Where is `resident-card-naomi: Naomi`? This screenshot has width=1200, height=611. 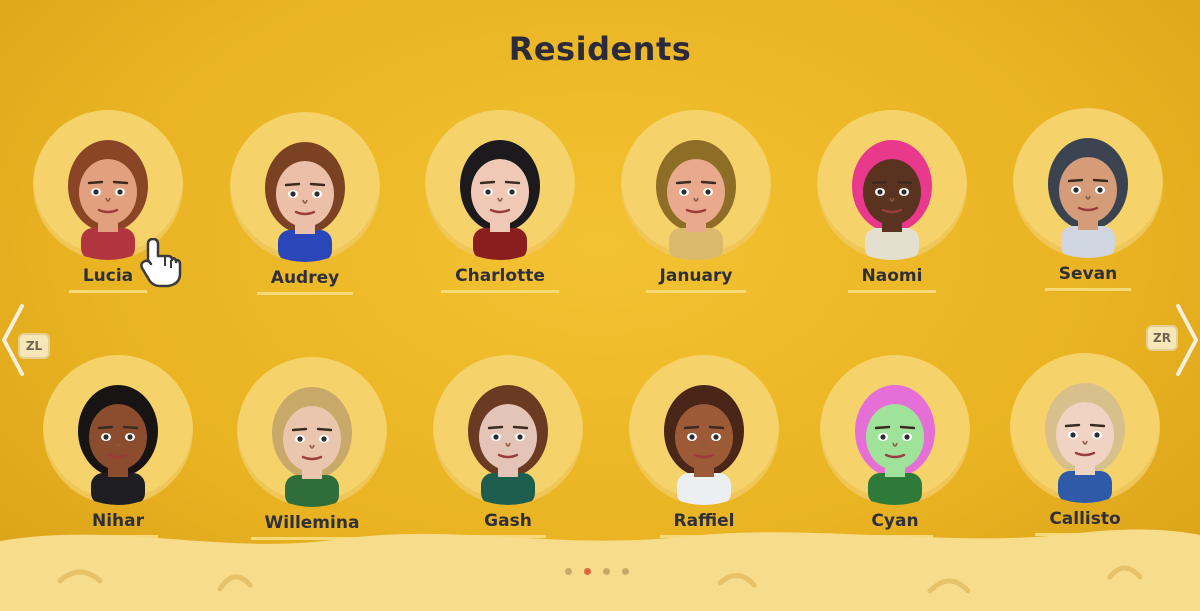
resident-card-naomi: Naomi is located at coordinates (892, 215).